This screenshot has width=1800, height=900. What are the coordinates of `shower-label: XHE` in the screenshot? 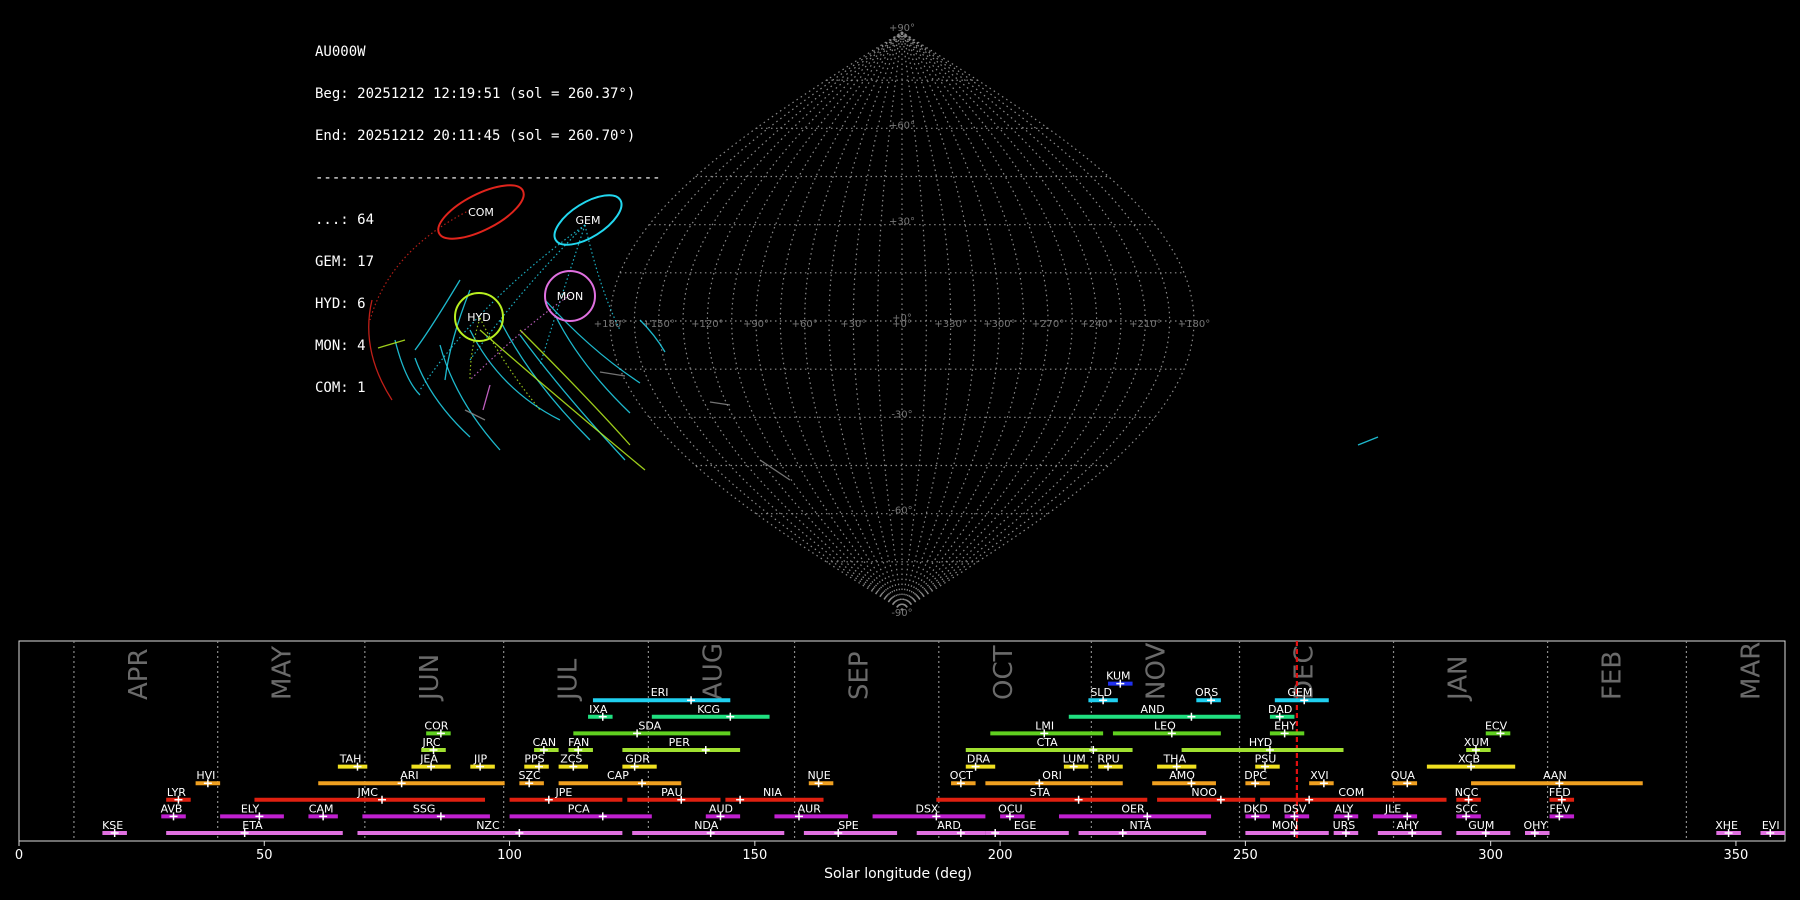 It's located at (1726, 825).